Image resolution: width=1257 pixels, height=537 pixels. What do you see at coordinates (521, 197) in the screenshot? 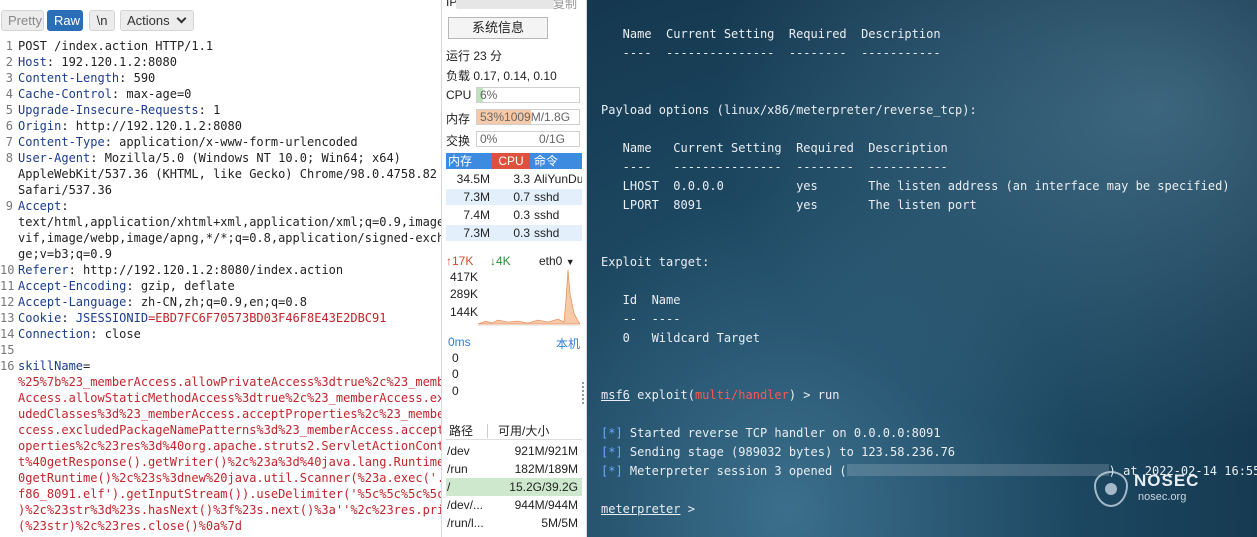
I see `process-cpu: 0.7` at bounding box center [521, 197].